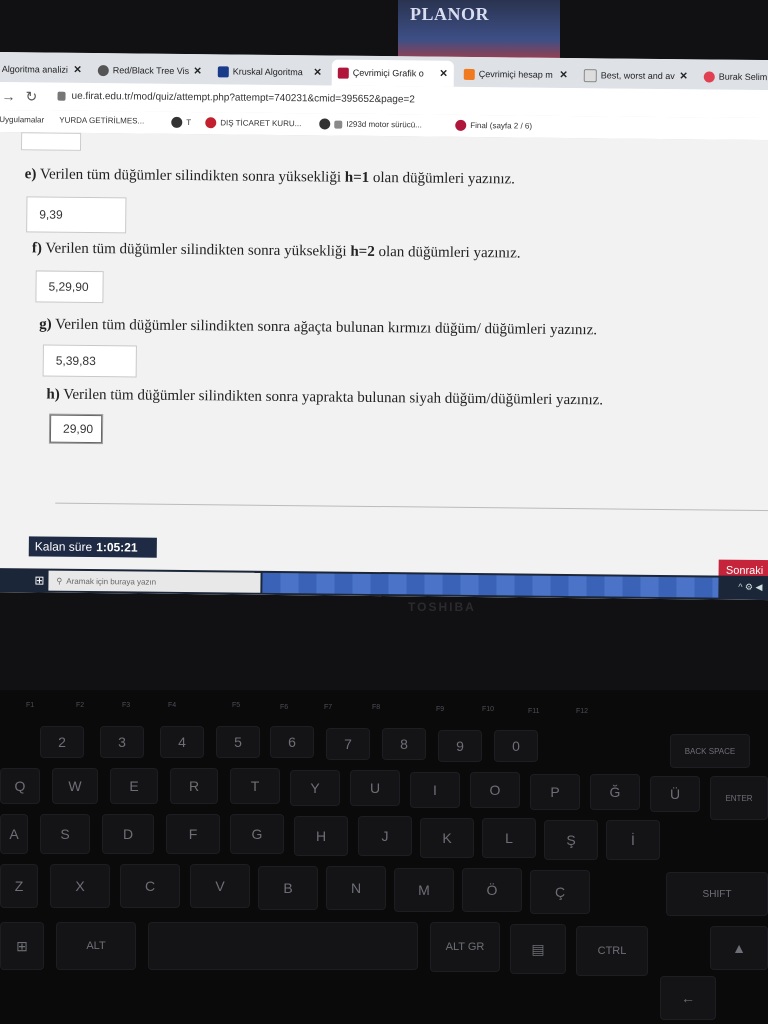 This screenshot has height=1024, width=768. I want to click on key-0: 0, so click(516, 746).